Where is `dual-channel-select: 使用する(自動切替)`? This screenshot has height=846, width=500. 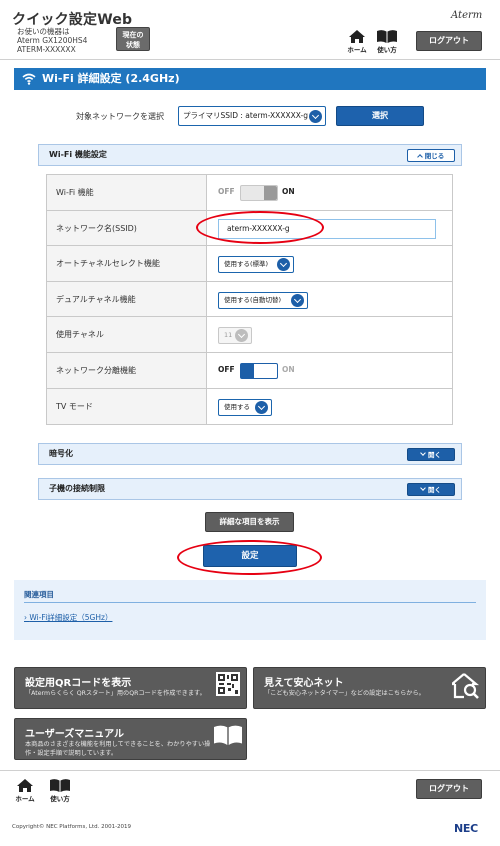 dual-channel-select: 使用する(自動切替) is located at coordinates (263, 300).